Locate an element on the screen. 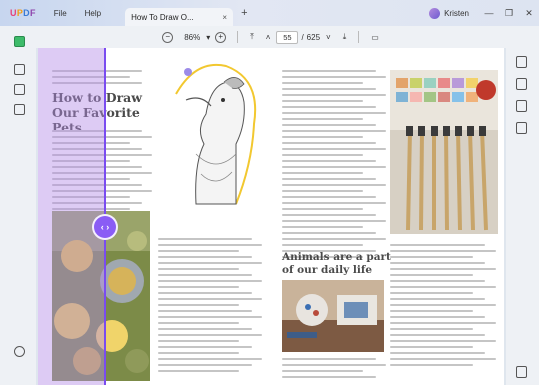 This screenshot has height=385, width=539. layers-icon is located at coordinates (19, 351).